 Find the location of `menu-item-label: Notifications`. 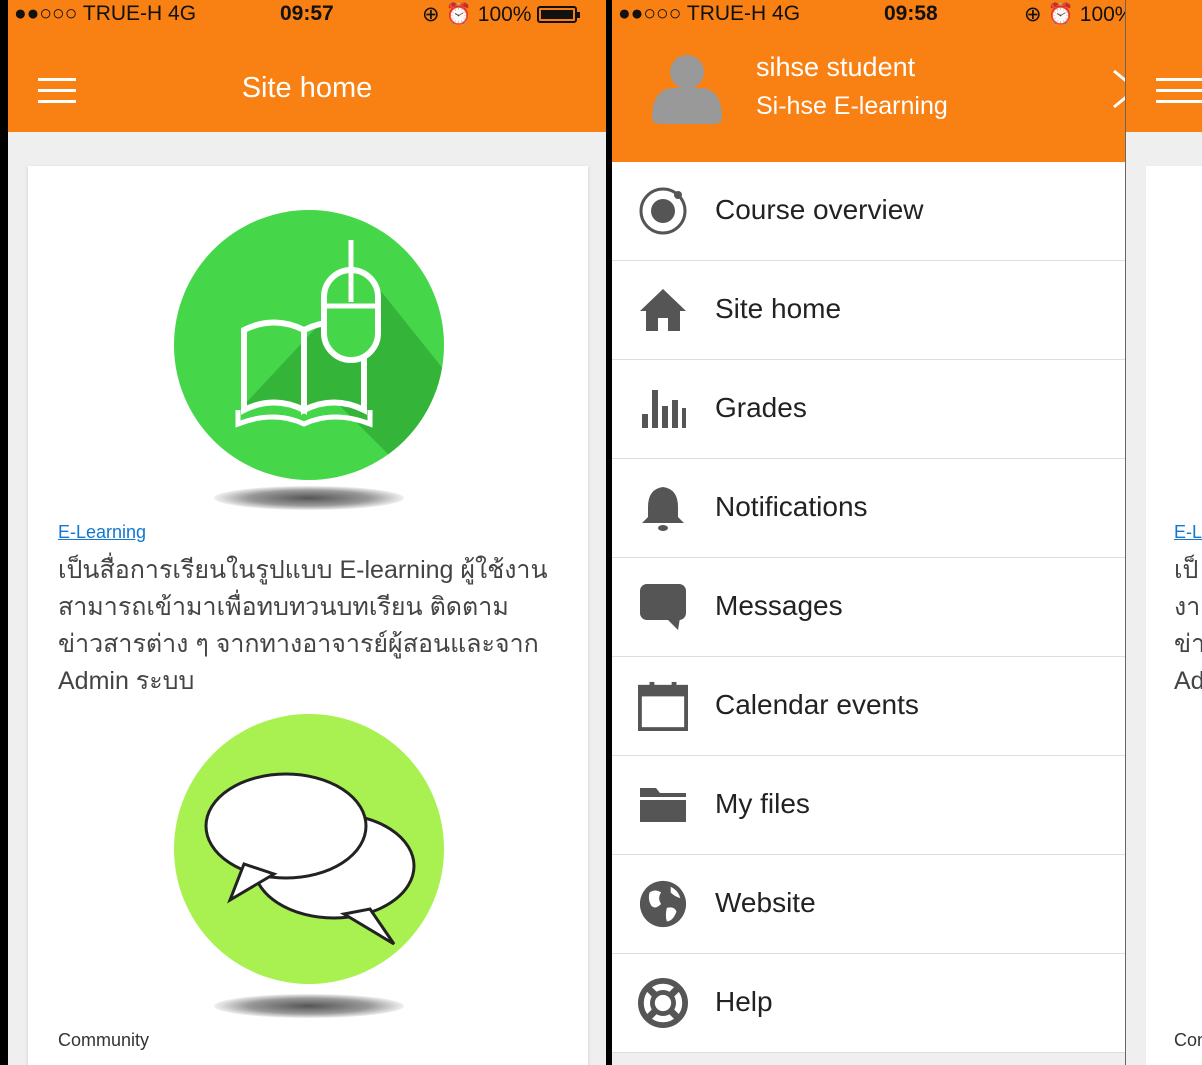

menu-item-label: Notifications is located at coordinates (791, 506).